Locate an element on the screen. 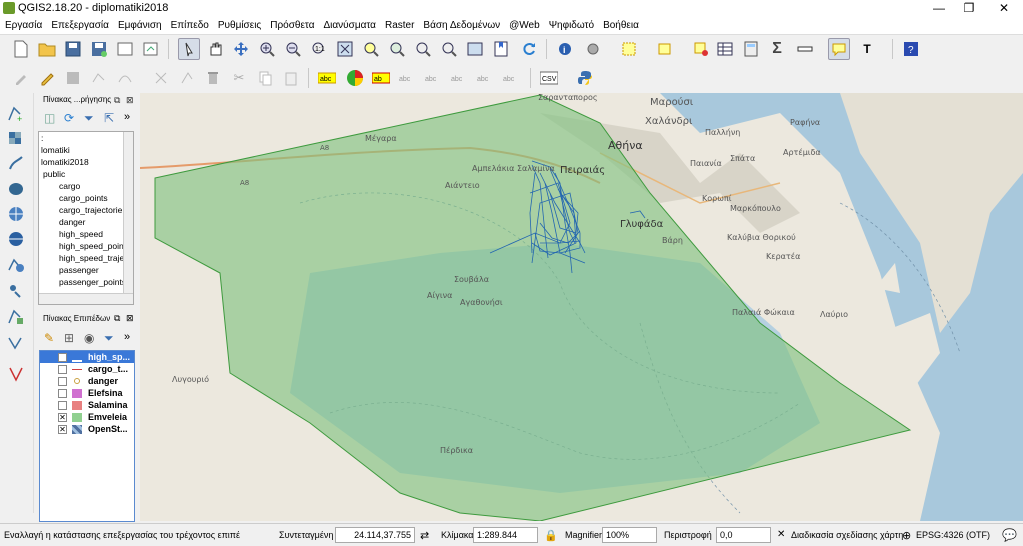 Image resolution: width=1023 pixels, height=546 pixels. browser-item: lomatiki2018 is located at coordinates (86, 162).